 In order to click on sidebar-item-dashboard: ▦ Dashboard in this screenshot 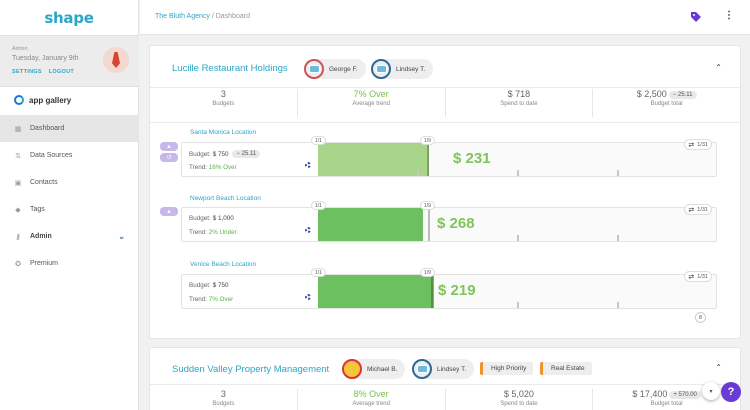, I will do `click(69, 128)`.